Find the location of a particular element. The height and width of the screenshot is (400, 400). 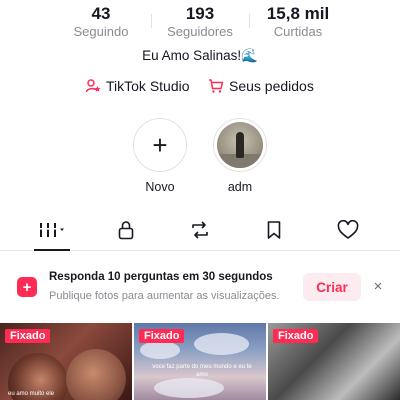

following-stat: 43 Seguindo is located at coordinates (101, 22).